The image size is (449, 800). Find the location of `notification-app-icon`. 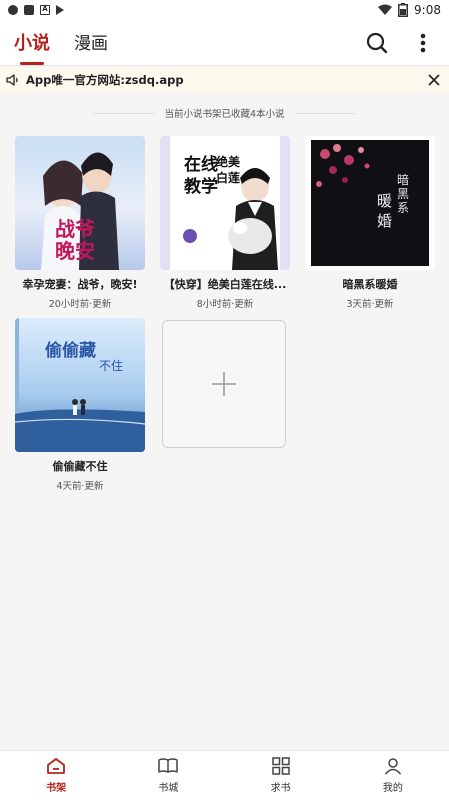

notification-app-icon is located at coordinates (29, 10).